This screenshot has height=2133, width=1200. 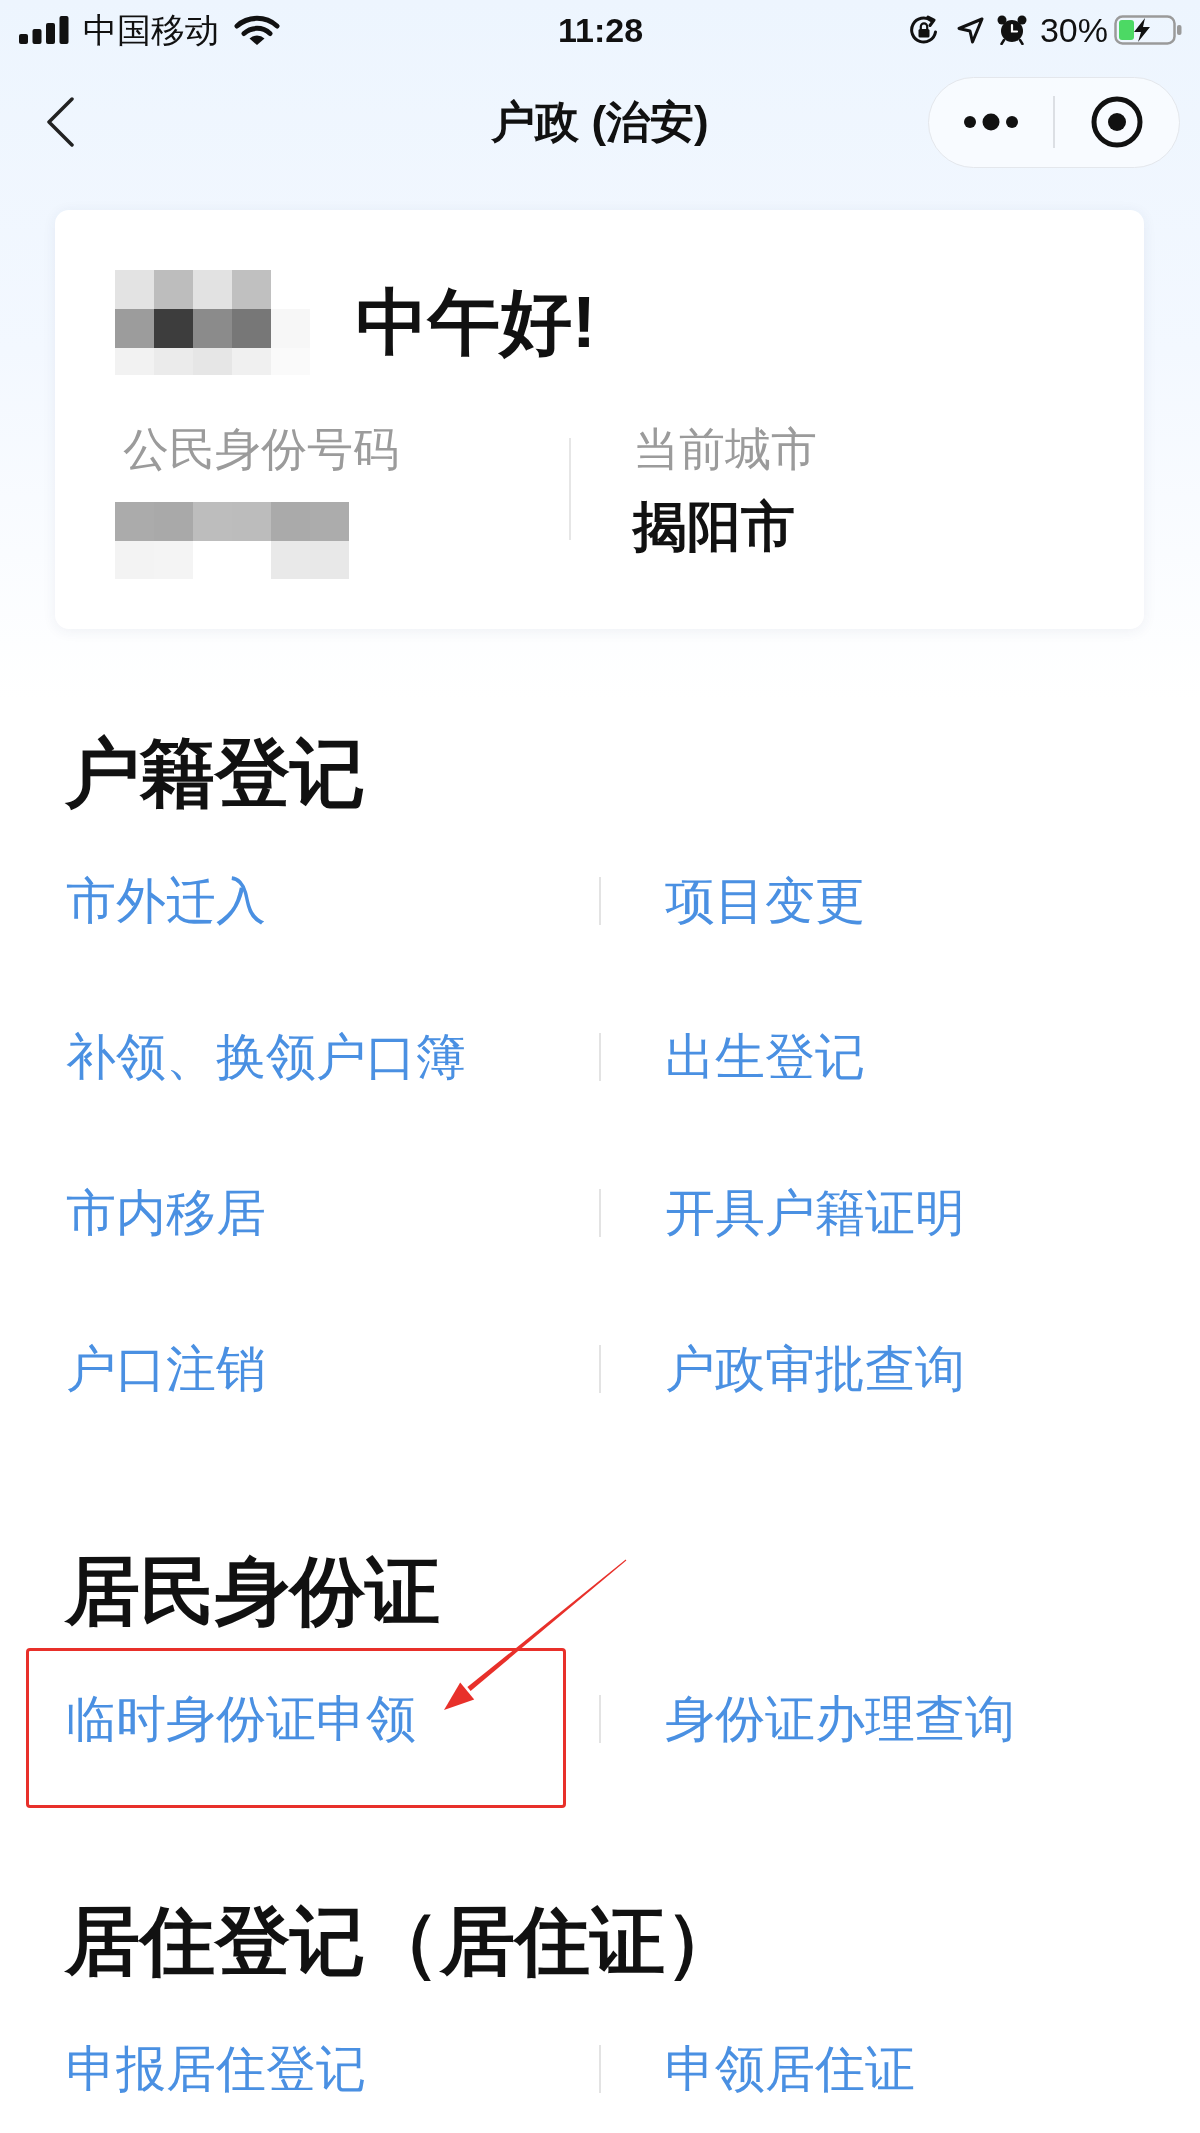 What do you see at coordinates (44, 30) in the screenshot?
I see `signal-bars-icon` at bounding box center [44, 30].